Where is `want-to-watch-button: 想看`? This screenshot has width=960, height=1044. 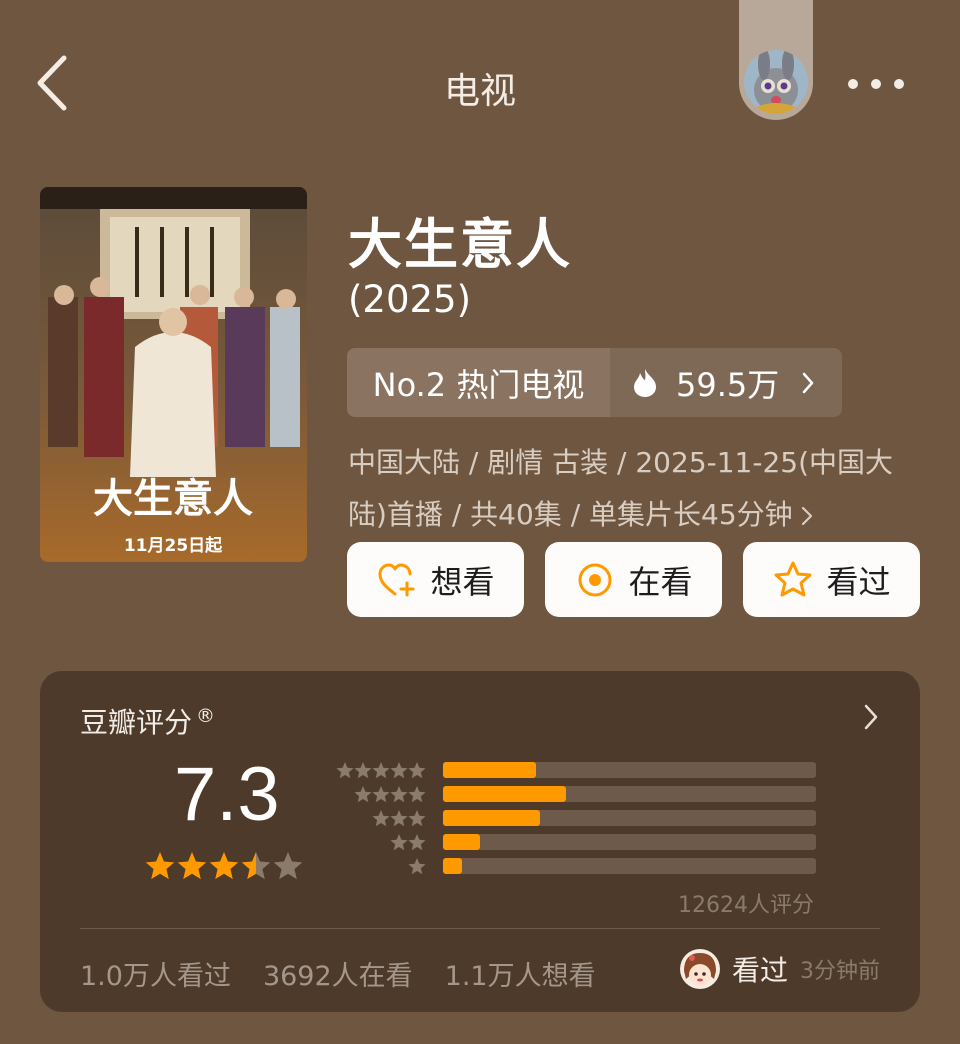
want-to-watch-button: 想看 is located at coordinates (435, 579).